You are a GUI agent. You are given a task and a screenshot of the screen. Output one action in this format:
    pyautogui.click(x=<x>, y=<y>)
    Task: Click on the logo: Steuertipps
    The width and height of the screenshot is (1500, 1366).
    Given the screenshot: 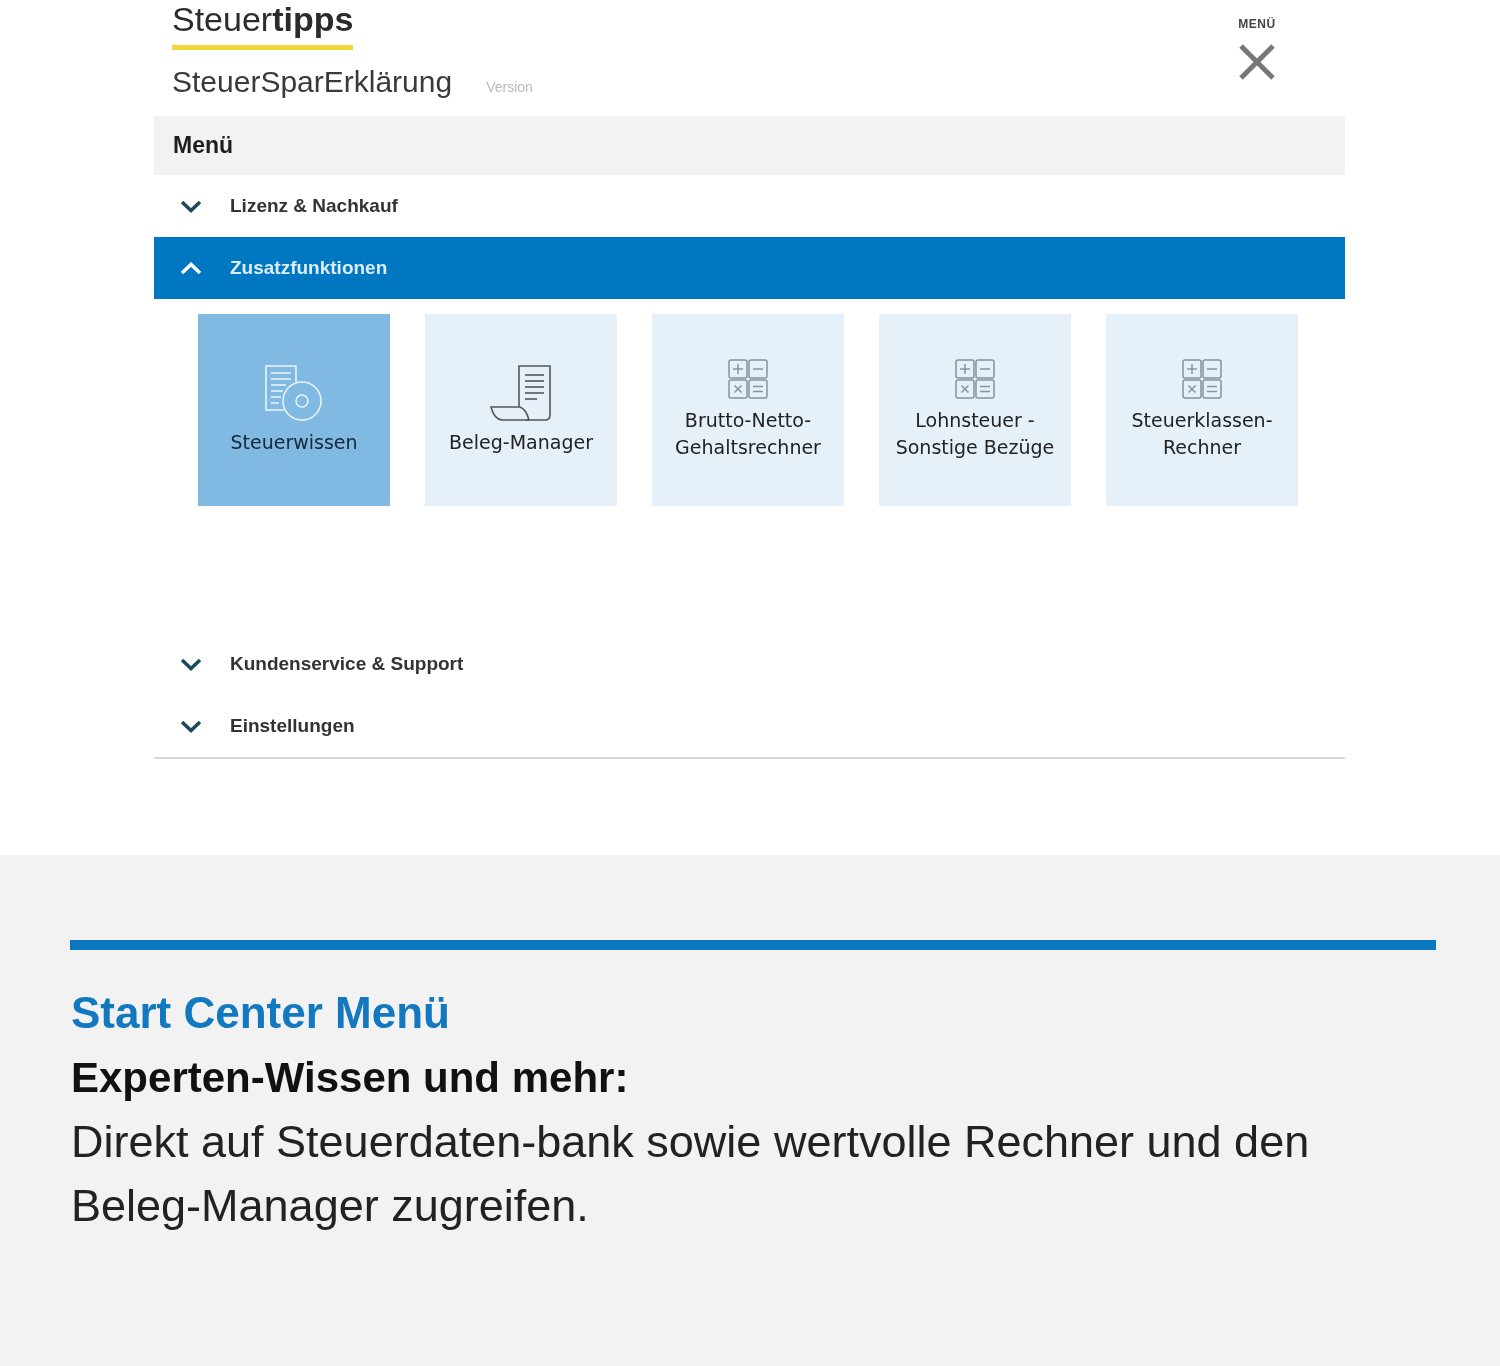 What is the action you would take?
    pyautogui.click(x=263, y=25)
    